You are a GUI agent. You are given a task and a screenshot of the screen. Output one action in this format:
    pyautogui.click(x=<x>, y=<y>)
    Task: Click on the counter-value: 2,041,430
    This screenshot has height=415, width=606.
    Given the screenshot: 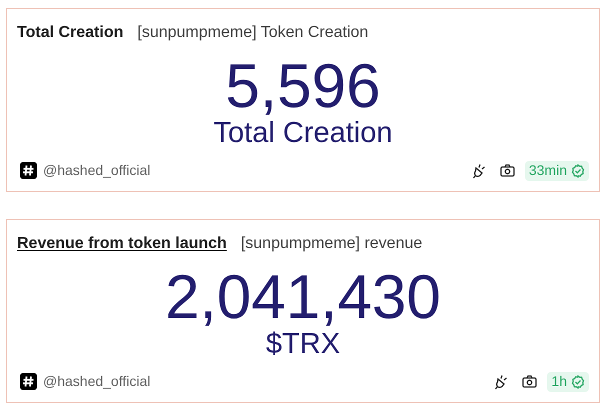 What is the action you would take?
    pyautogui.click(x=303, y=298)
    